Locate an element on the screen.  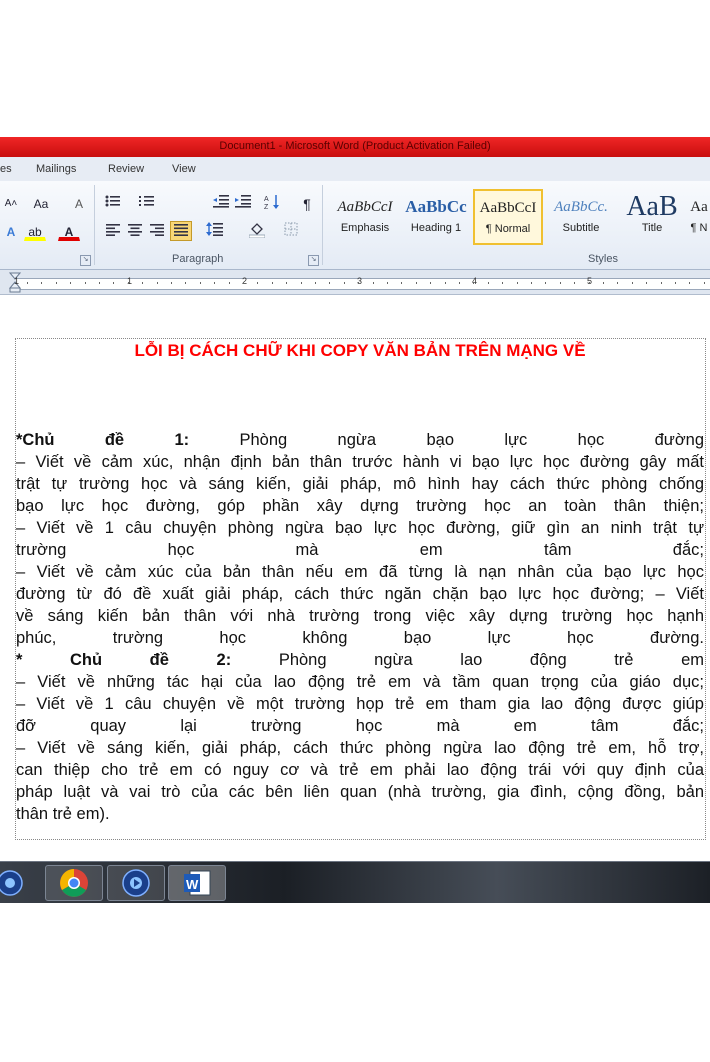
svg-text: A is located at coordinates (266, 199).